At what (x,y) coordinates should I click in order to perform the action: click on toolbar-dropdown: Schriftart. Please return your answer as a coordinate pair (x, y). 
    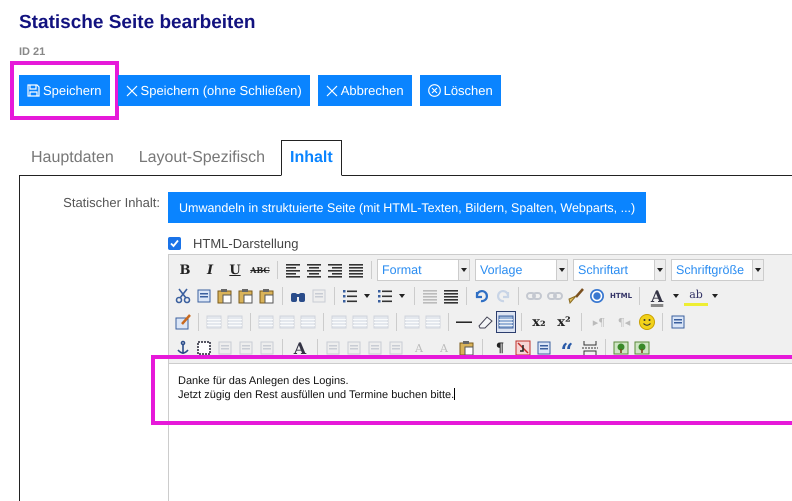
    Looking at the image, I should click on (619, 270).